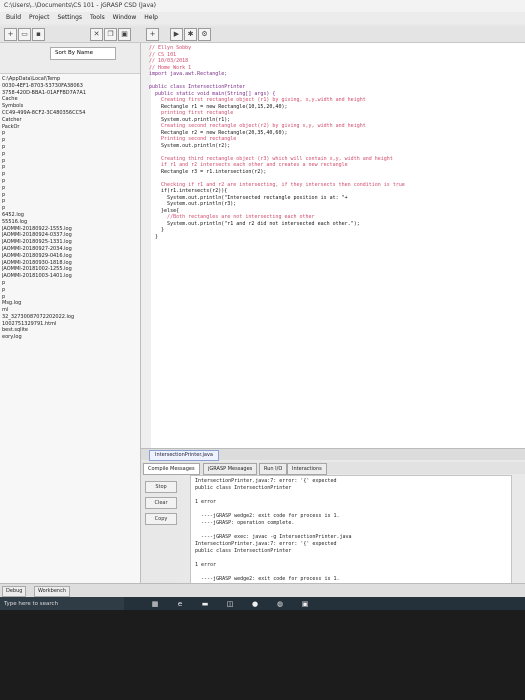 Image resolution: width=525 pixels, height=700 pixels. I want to click on menu-help: Help, so click(151, 17).